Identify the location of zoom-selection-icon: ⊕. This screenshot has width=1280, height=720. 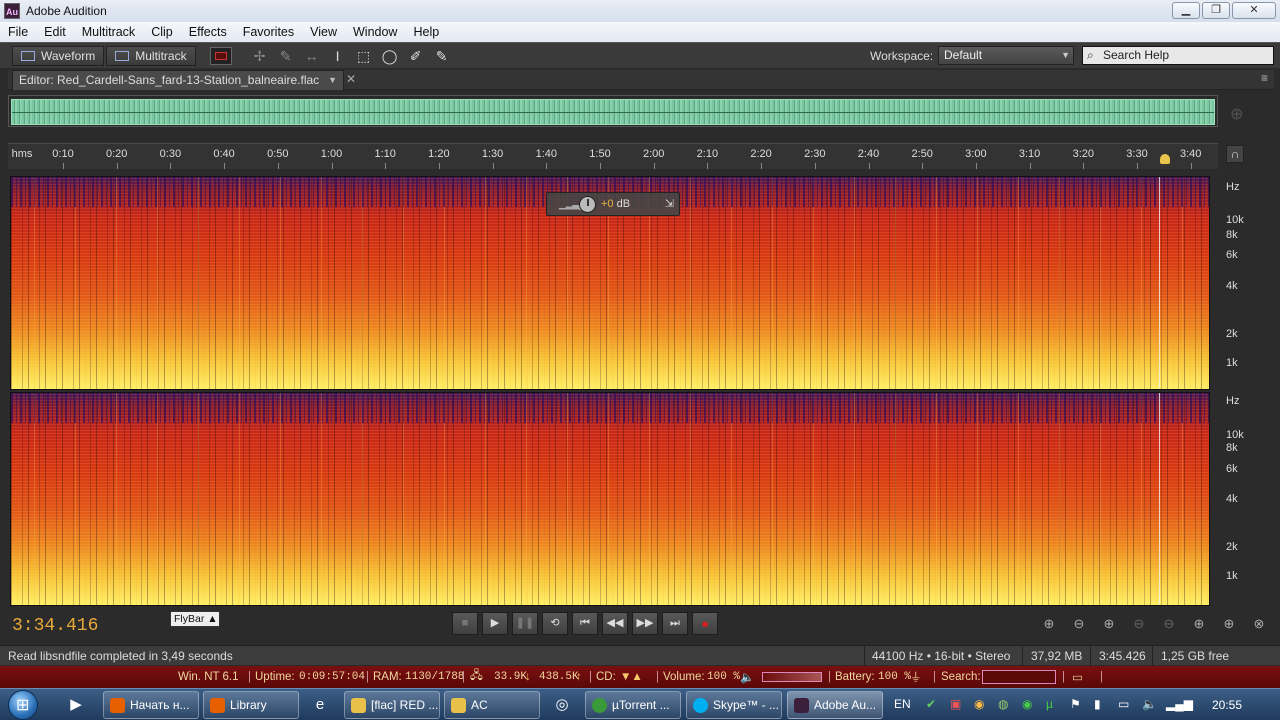
(1229, 624).